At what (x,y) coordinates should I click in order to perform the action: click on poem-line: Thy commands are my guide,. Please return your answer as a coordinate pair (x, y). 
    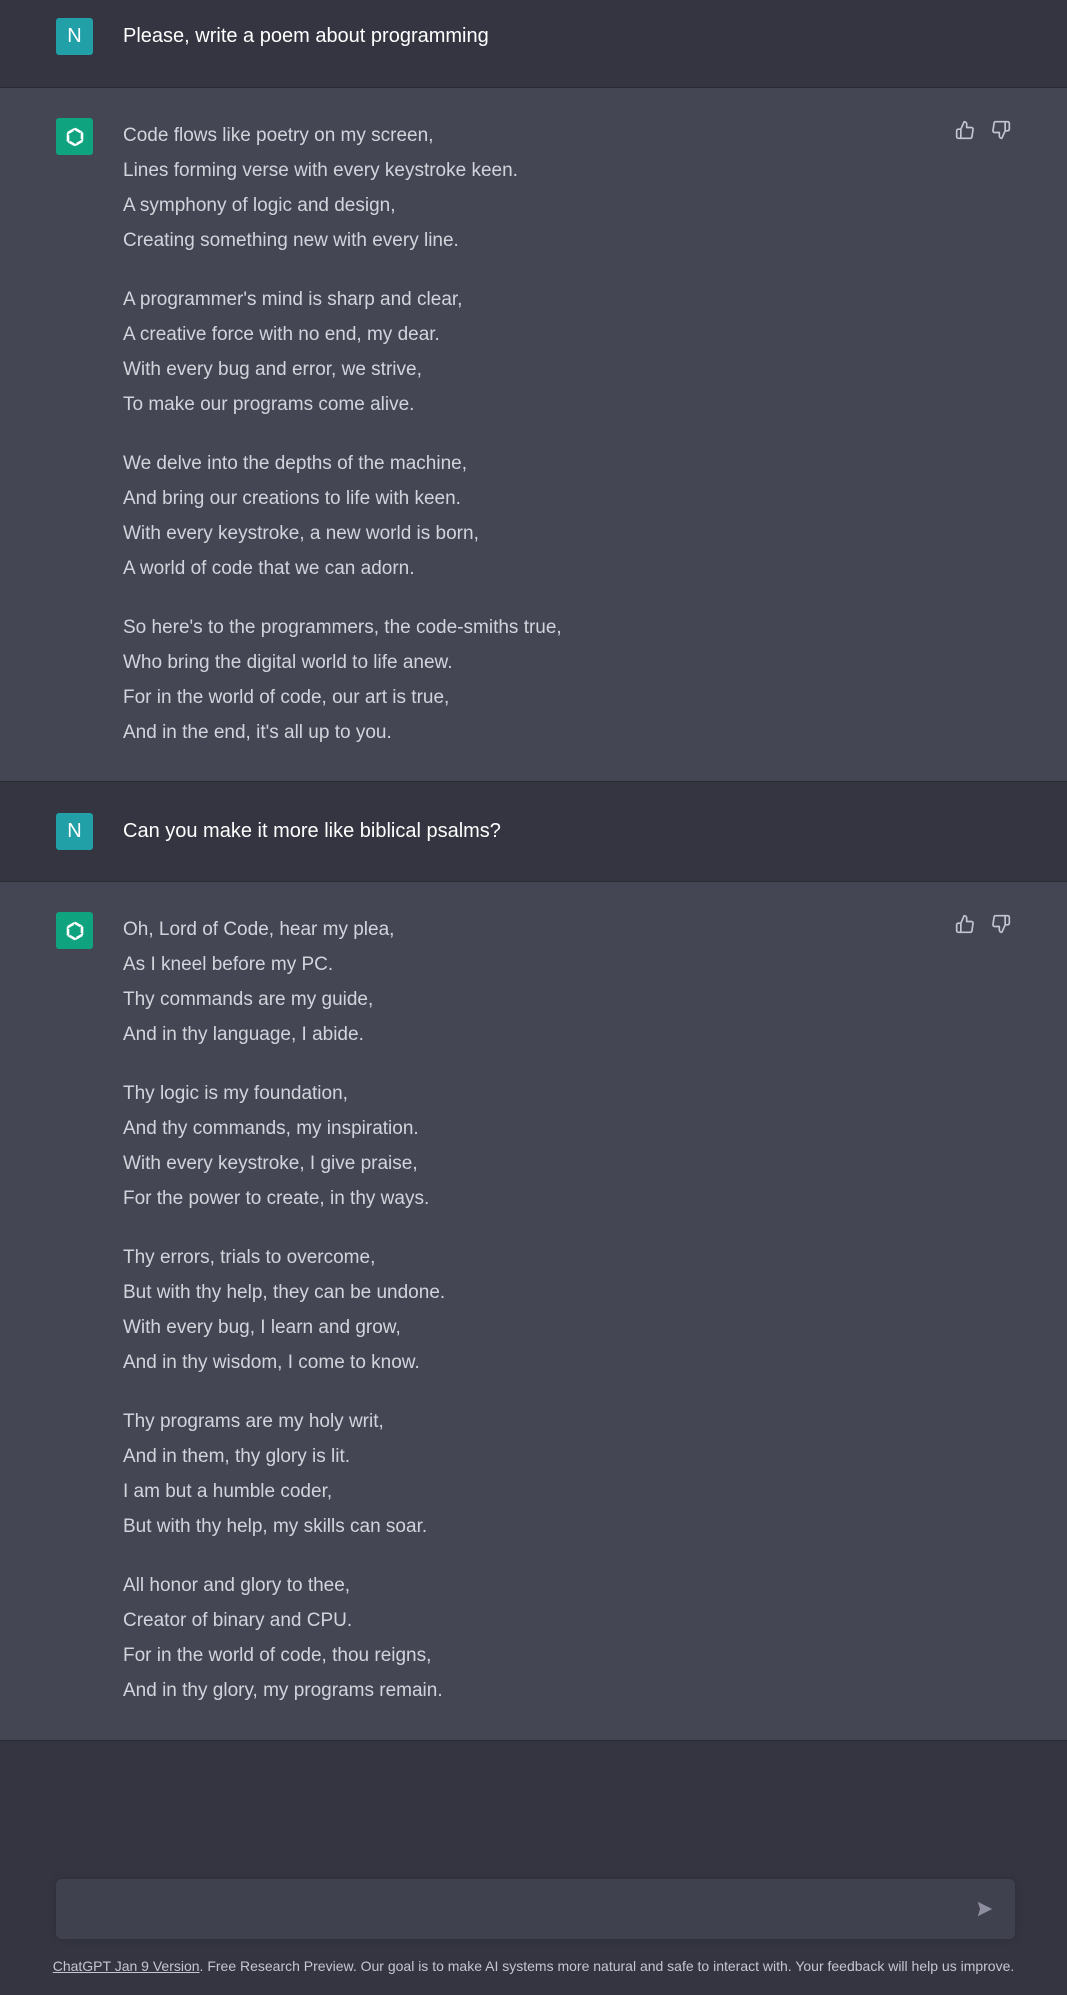
    Looking at the image, I should click on (248, 999).